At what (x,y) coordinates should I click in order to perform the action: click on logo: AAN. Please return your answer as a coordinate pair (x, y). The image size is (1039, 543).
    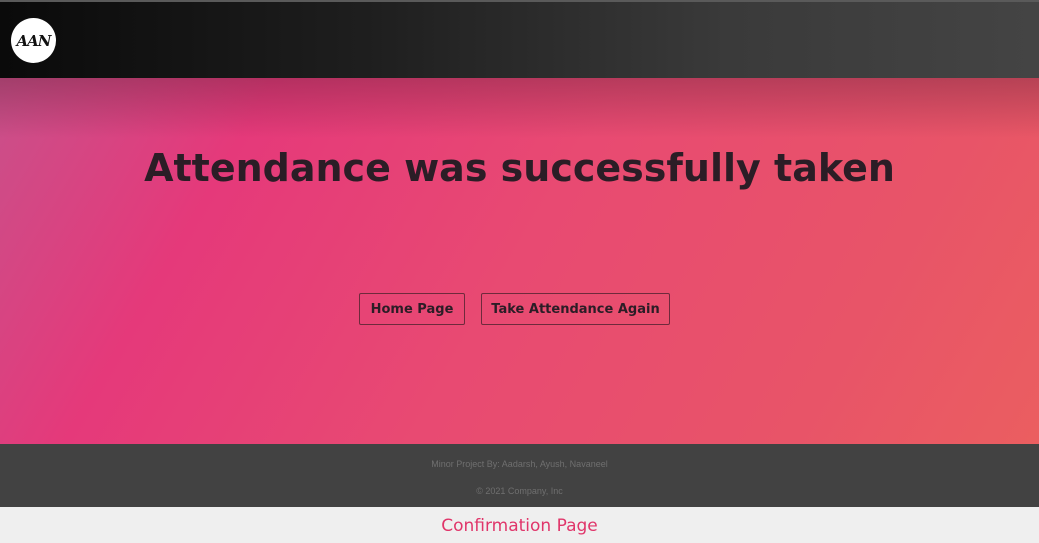
    Looking at the image, I should click on (33, 40).